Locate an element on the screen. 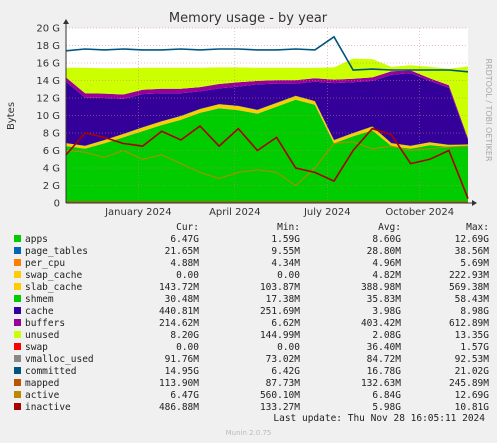 This screenshot has width=497, height=443. last-update: Last update: Thu Nov 28 16:05:11 2024 is located at coordinates (379, 418).